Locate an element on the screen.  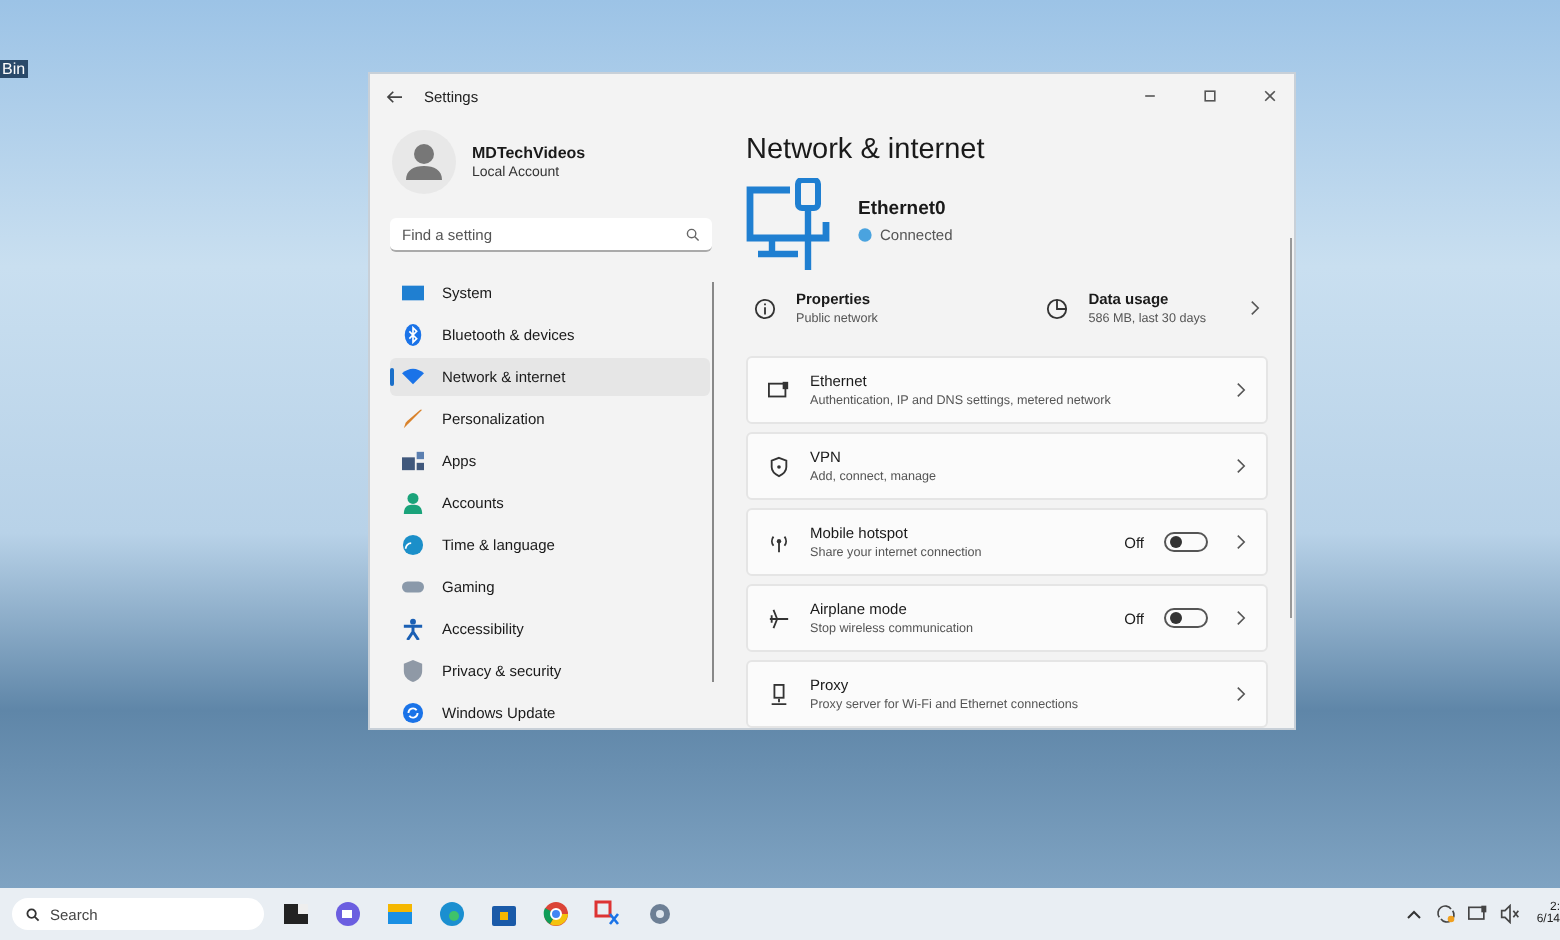
info-icon is located at coordinates (765, 308).